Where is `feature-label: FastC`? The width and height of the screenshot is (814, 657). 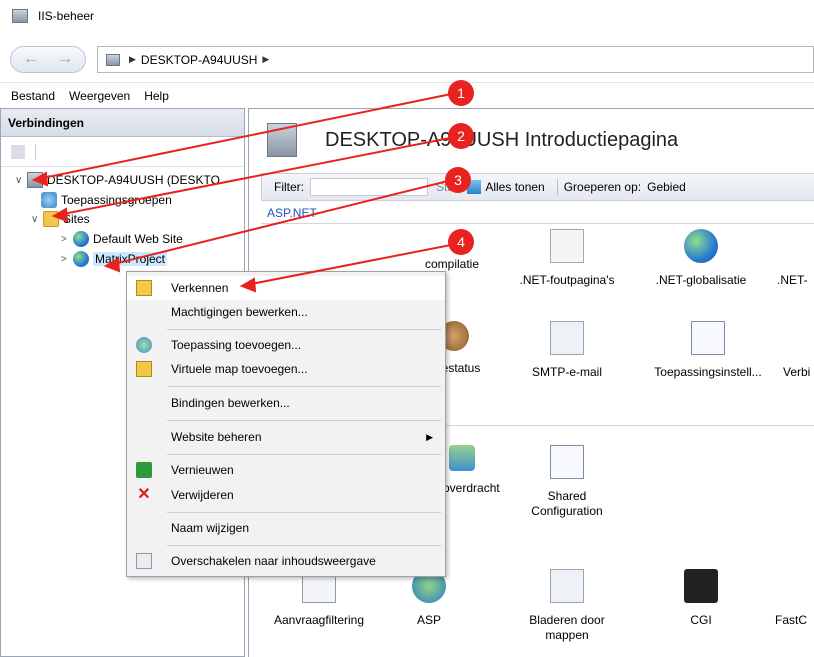 feature-label: FastC is located at coordinates (791, 620).